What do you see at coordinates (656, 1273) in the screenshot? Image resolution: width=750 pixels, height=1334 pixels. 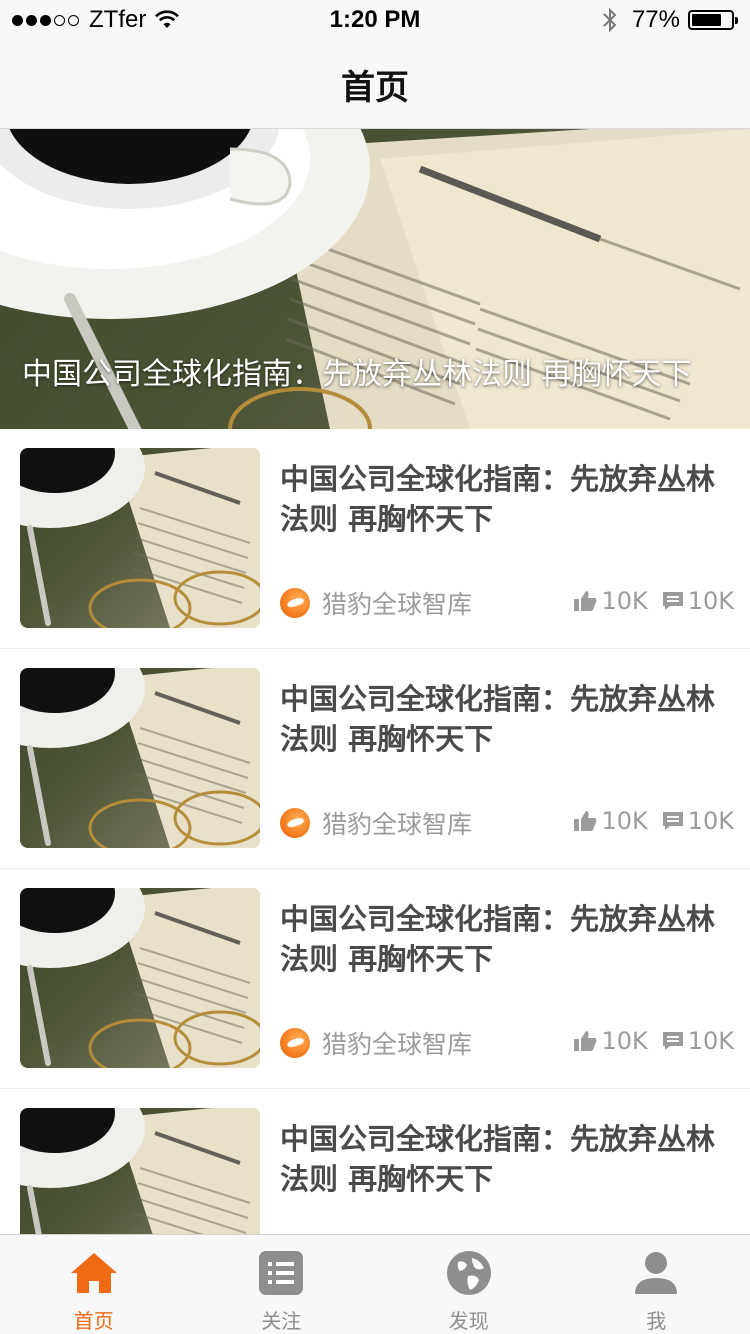 I see `user-icon` at bounding box center [656, 1273].